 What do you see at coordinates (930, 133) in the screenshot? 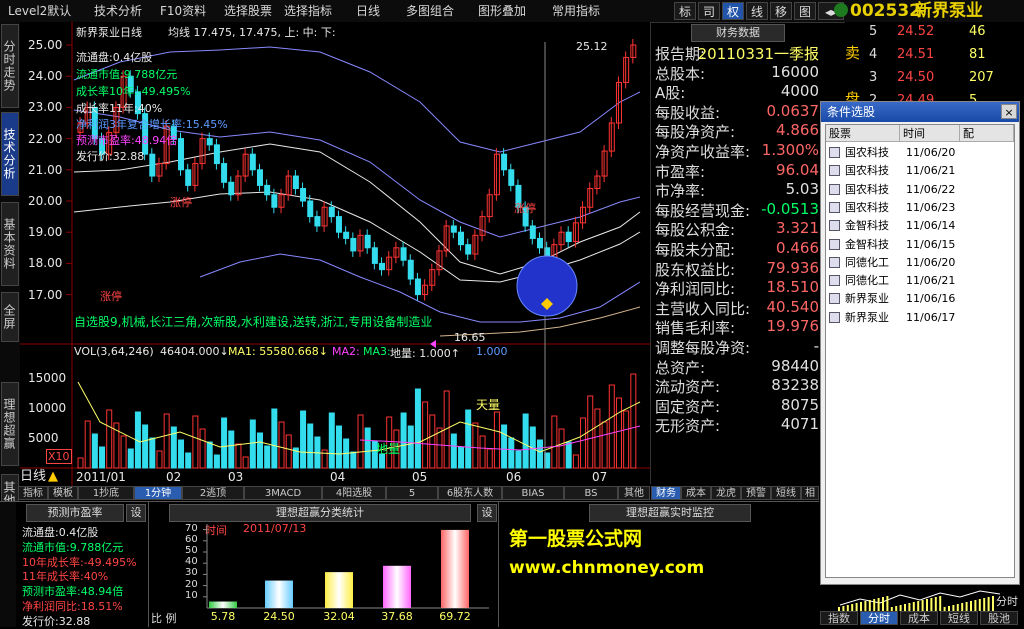
I see `popup-col-time: 时间` at bounding box center [930, 133].